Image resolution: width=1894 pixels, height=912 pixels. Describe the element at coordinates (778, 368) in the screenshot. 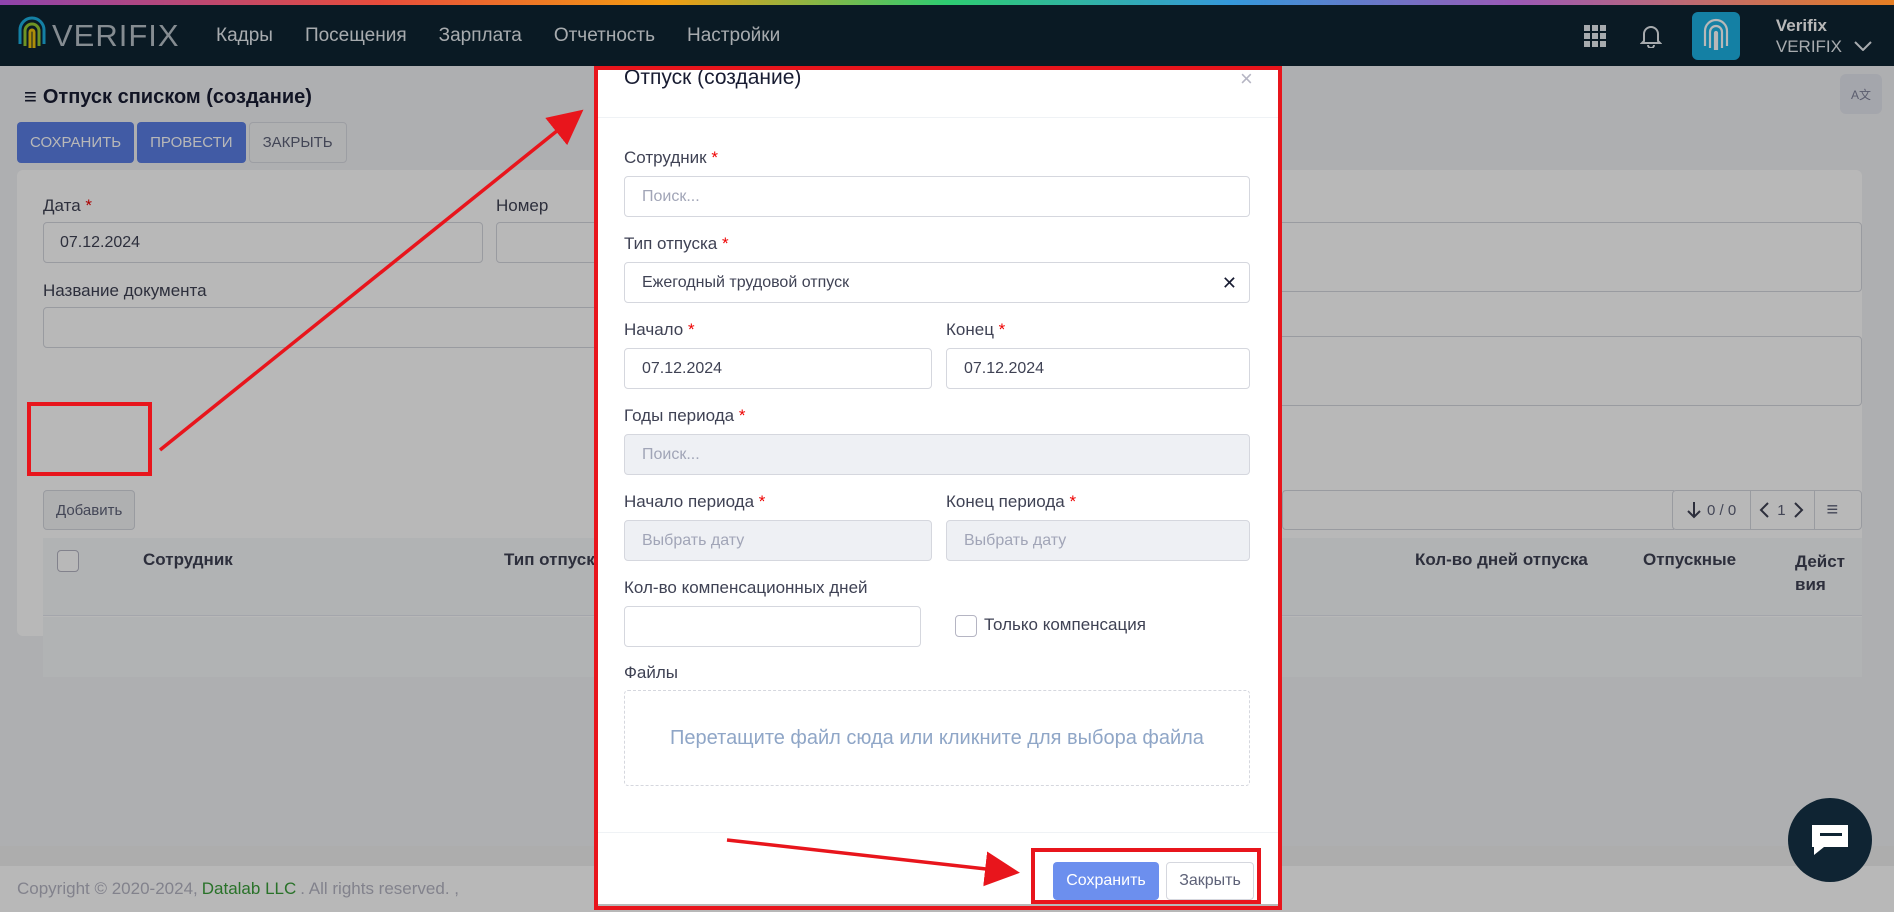

I see `start-date-field: 07.12.2024` at that location.